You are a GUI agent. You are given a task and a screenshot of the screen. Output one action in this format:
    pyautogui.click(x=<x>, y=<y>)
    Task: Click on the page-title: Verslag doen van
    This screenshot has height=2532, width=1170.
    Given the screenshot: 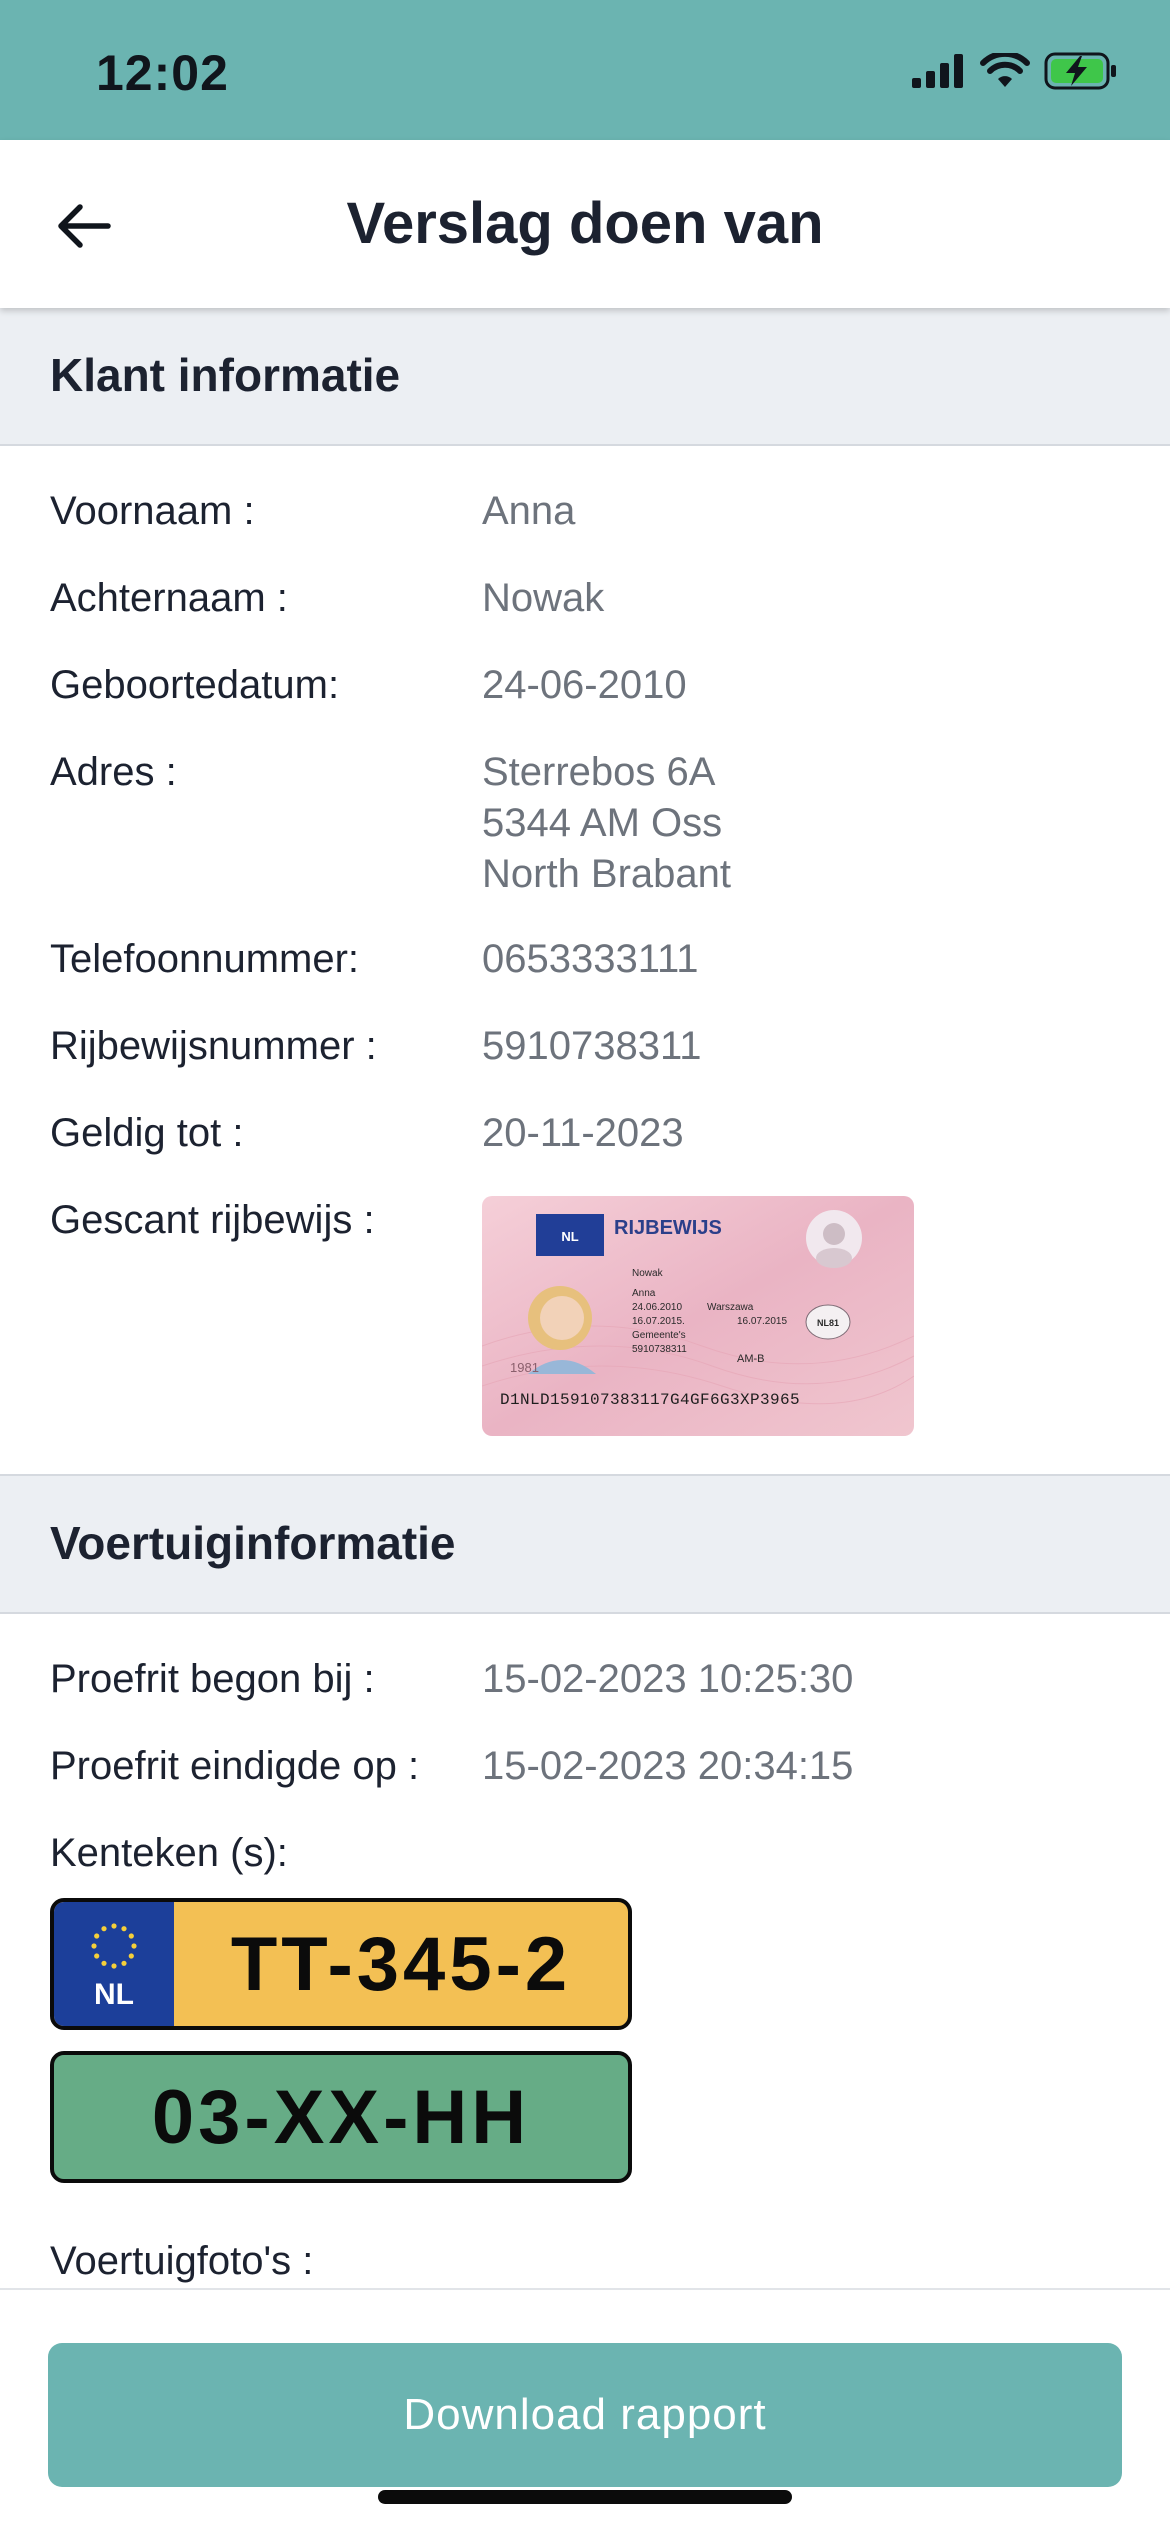 What is the action you would take?
    pyautogui.click(x=585, y=223)
    